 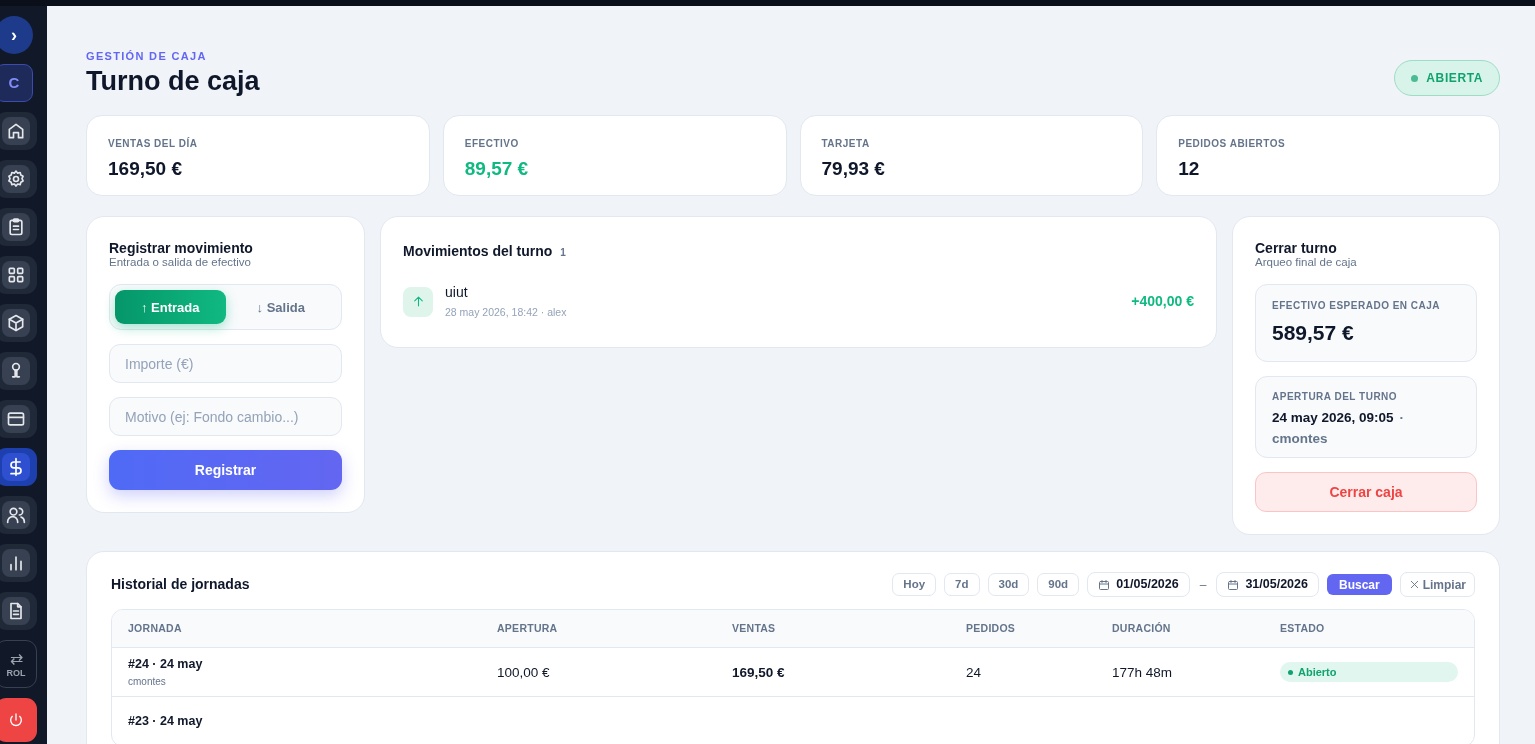 I want to click on opening-user: cmontes, so click(x=1300, y=439).